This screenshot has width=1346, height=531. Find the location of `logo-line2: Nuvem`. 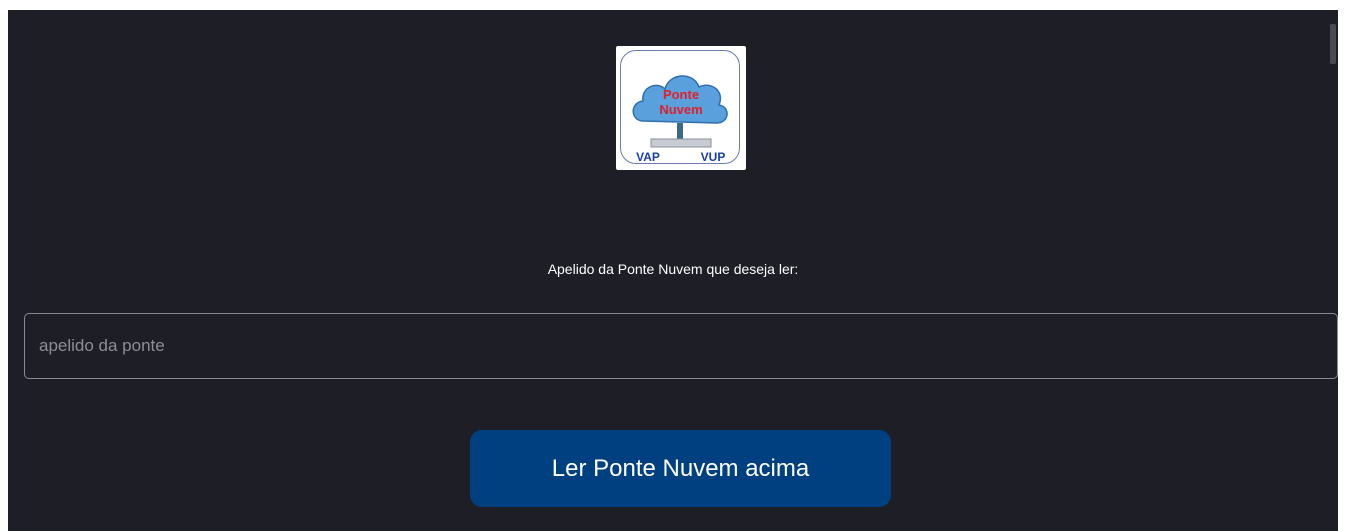

logo-line2: Nuvem is located at coordinates (680, 109).